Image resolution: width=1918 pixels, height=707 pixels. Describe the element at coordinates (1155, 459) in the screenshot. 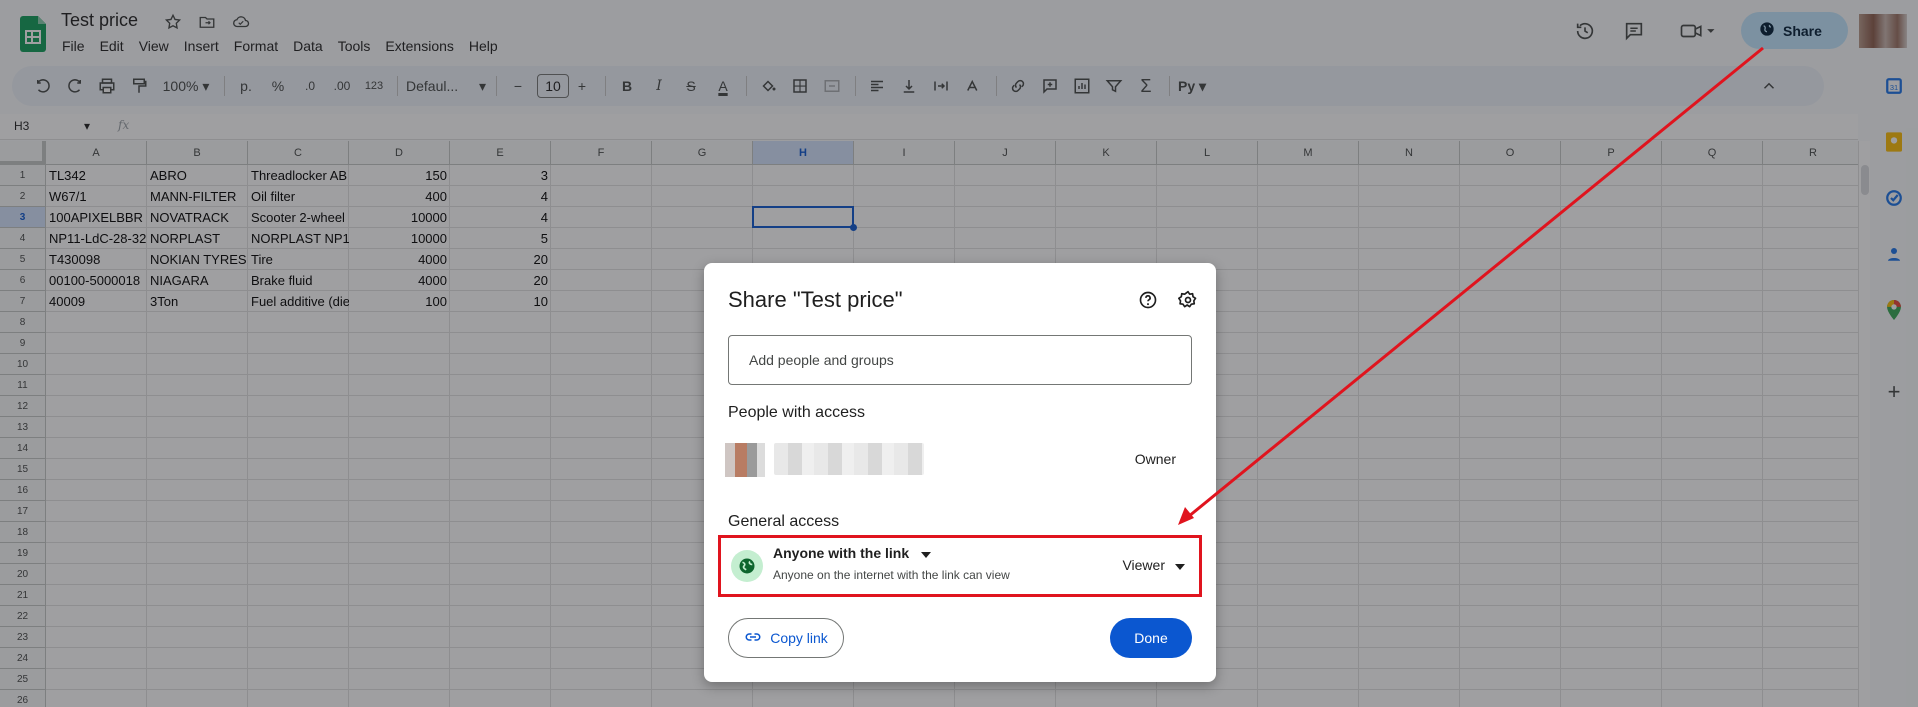

I see `owner-role-label: Owner` at that location.